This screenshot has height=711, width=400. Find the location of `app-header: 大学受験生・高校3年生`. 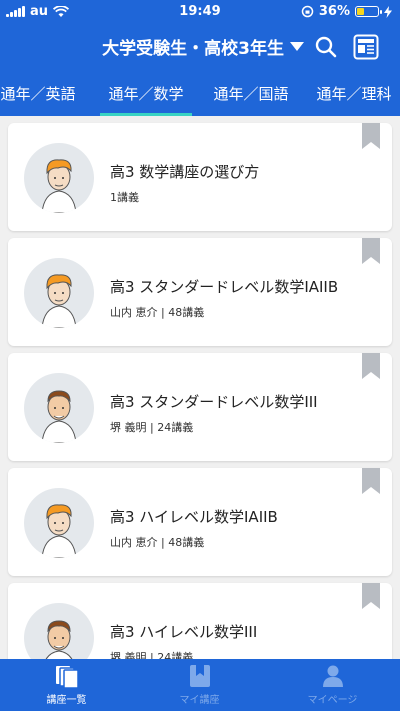

app-header: 大学受験生・高校3年生 is located at coordinates (200, 47).